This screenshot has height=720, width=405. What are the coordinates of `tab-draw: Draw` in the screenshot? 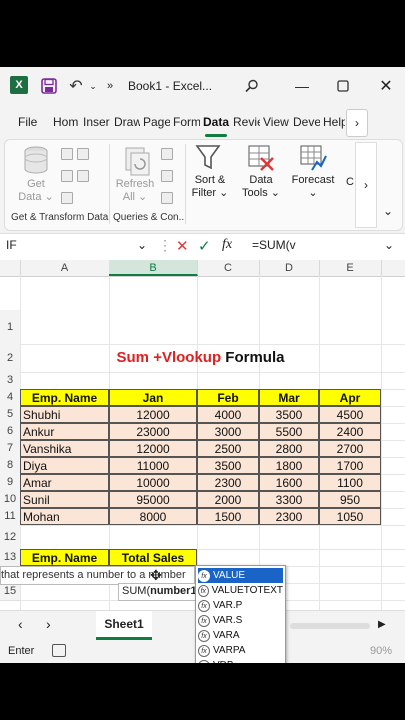 It's located at (127, 122).